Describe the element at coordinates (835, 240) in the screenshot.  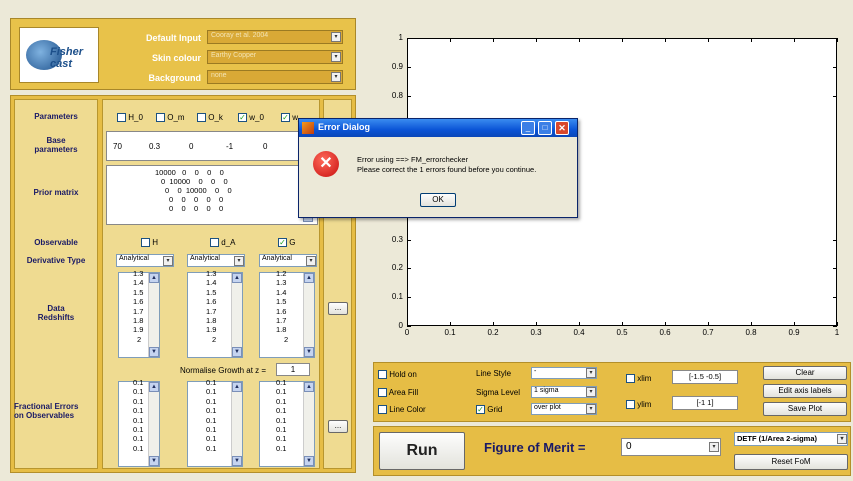
I see `y-tick` at that location.